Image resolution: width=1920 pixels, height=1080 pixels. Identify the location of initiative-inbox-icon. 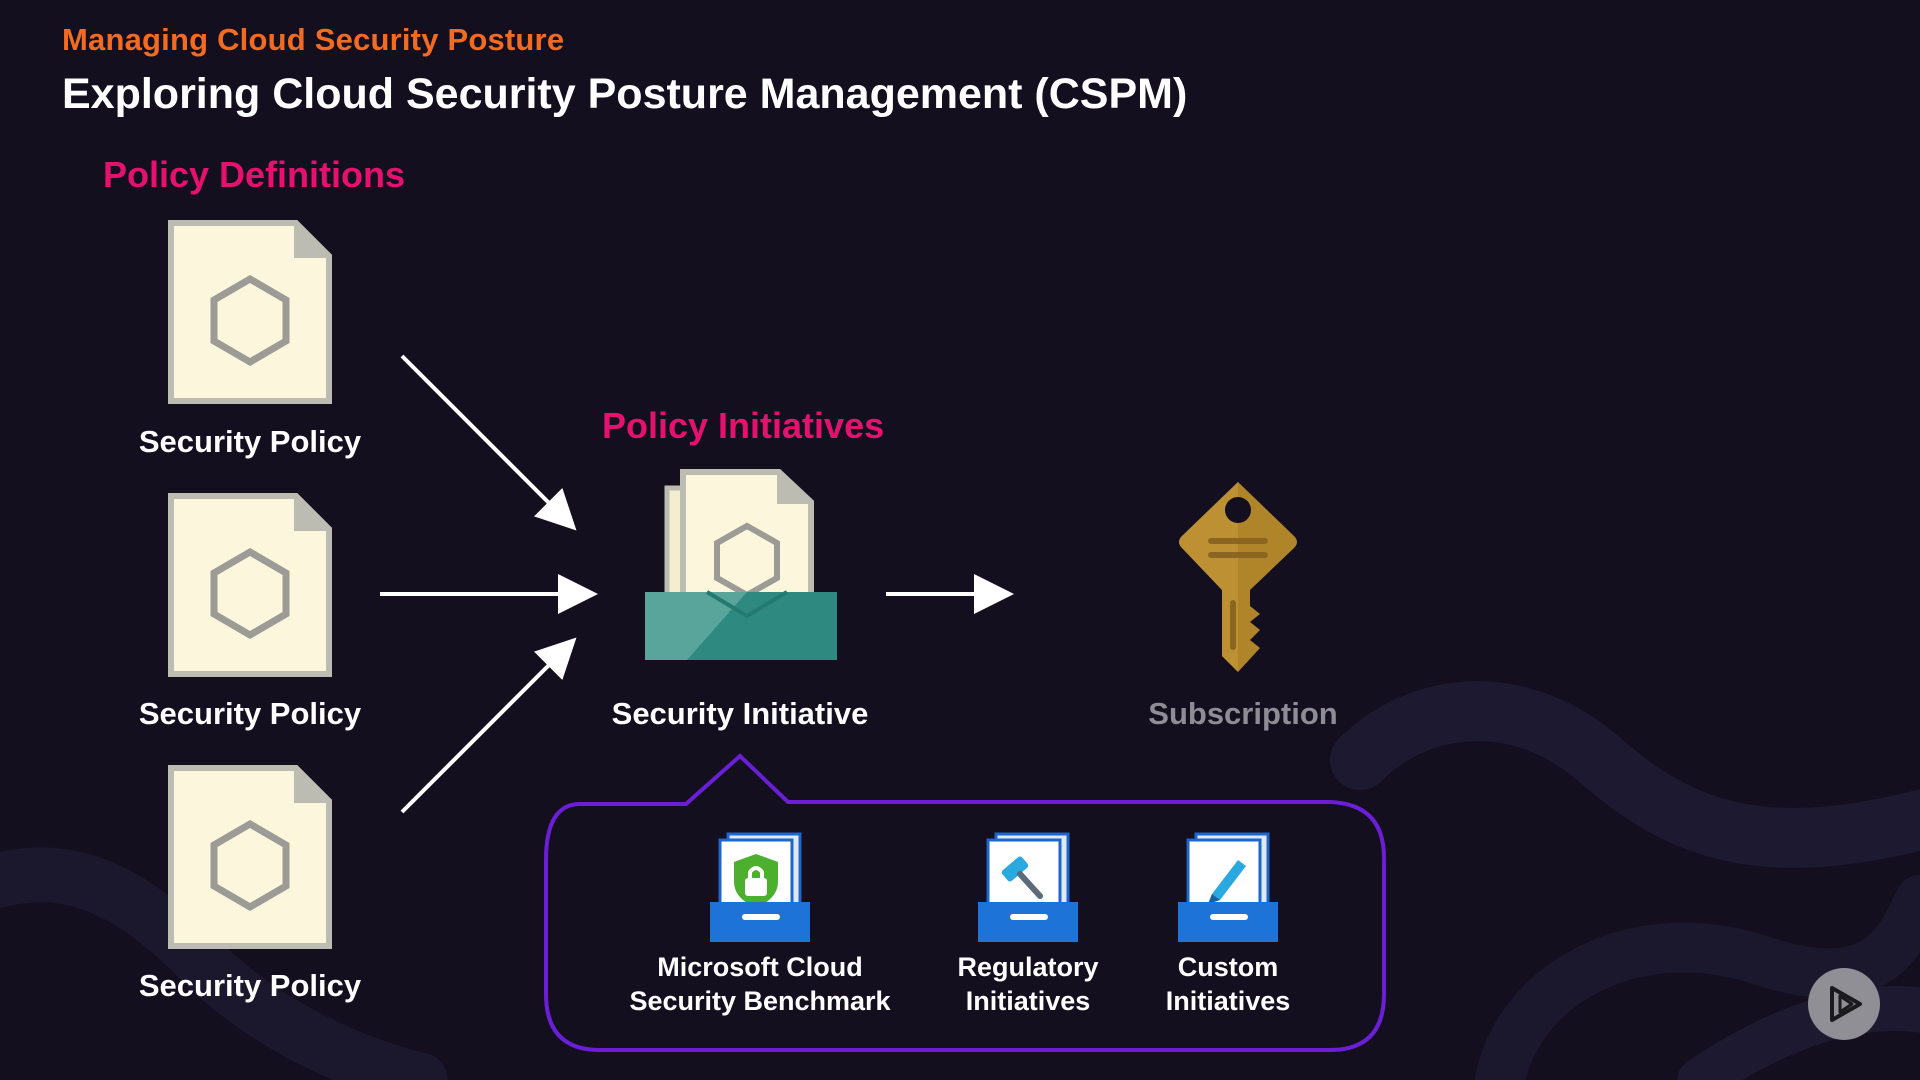
(741, 564).